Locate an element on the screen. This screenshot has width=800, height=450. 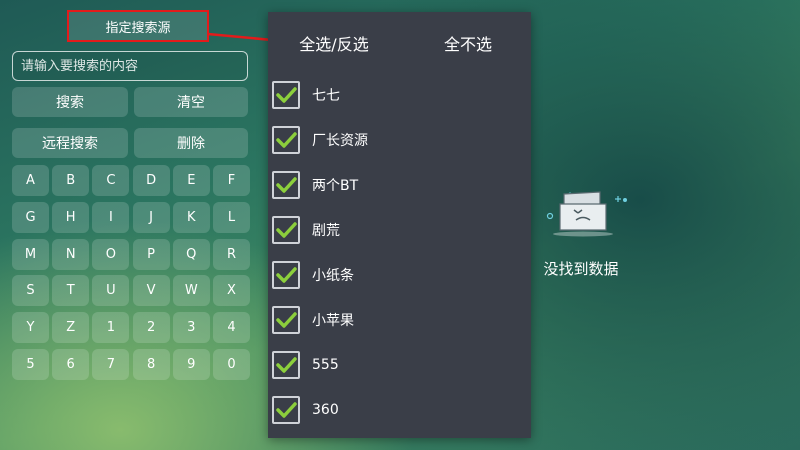
key-7: 7 is located at coordinates (111, 364).